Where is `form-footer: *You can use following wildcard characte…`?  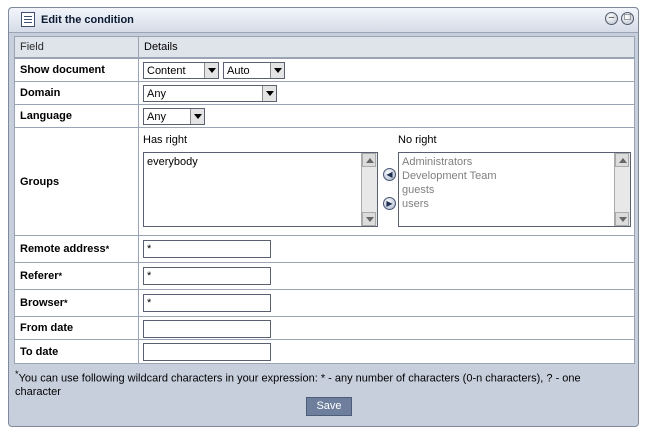
form-footer: *You can use following wildcard characte… is located at coordinates (324, 395).